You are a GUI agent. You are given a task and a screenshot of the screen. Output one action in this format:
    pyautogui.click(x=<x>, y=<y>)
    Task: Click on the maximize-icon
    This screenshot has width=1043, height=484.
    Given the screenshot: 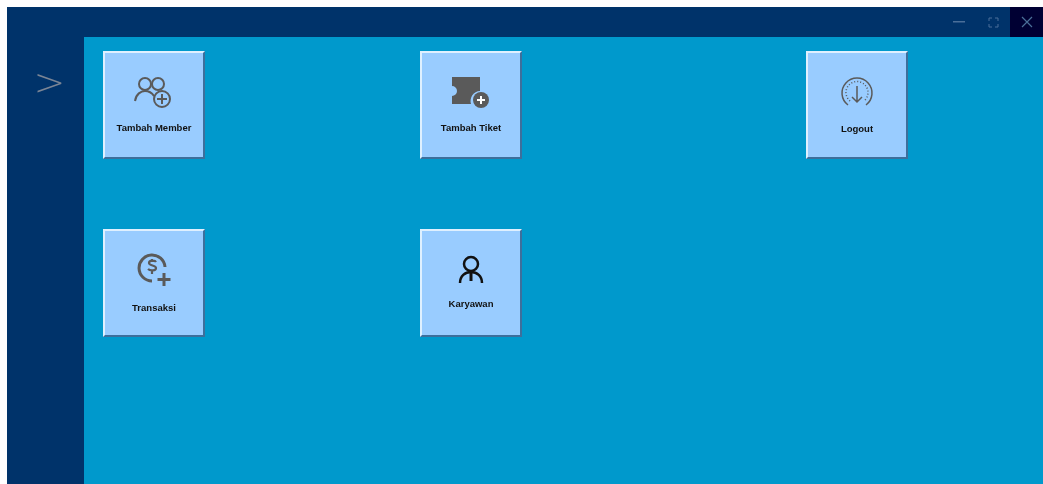 What is the action you would take?
    pyautogui.click(x=993, y=22)
    